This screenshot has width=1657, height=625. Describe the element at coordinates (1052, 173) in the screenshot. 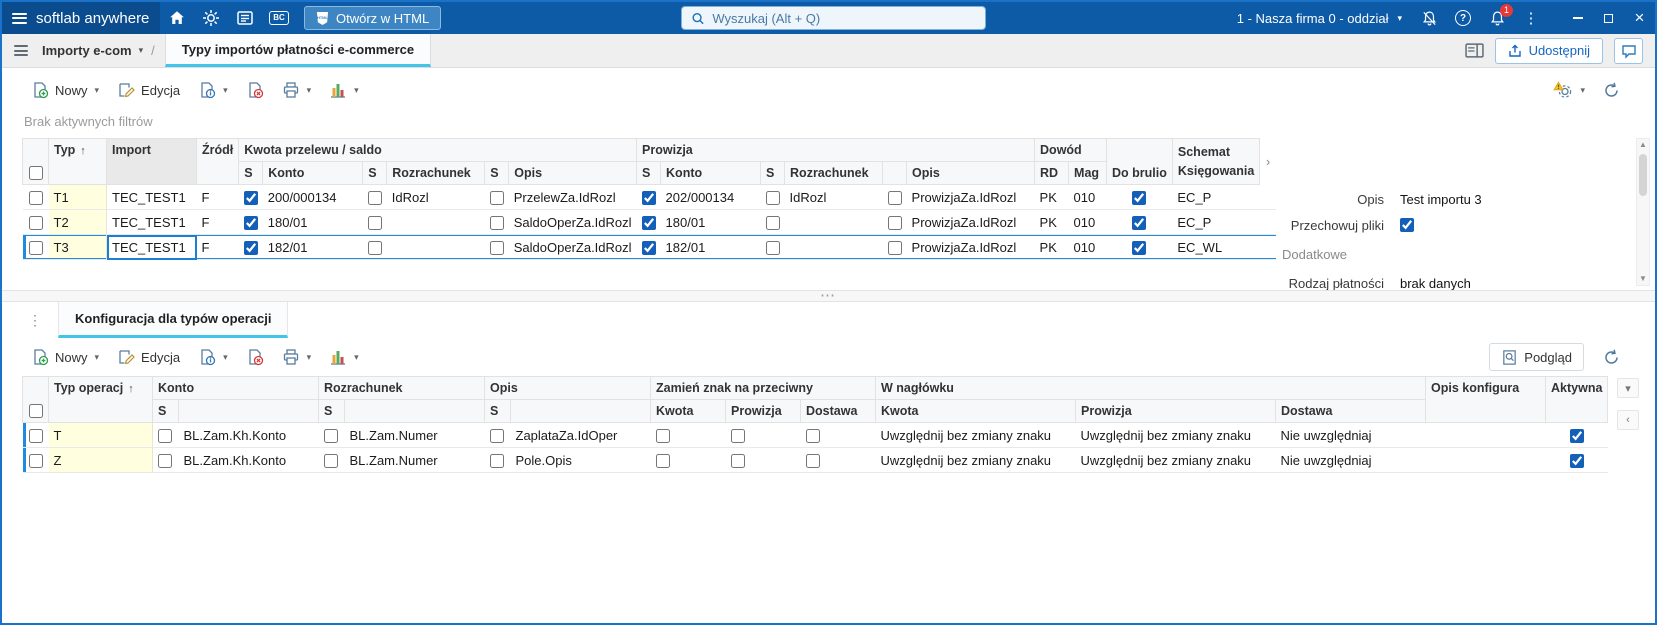

I see `column-header-rd: RD` at that location.